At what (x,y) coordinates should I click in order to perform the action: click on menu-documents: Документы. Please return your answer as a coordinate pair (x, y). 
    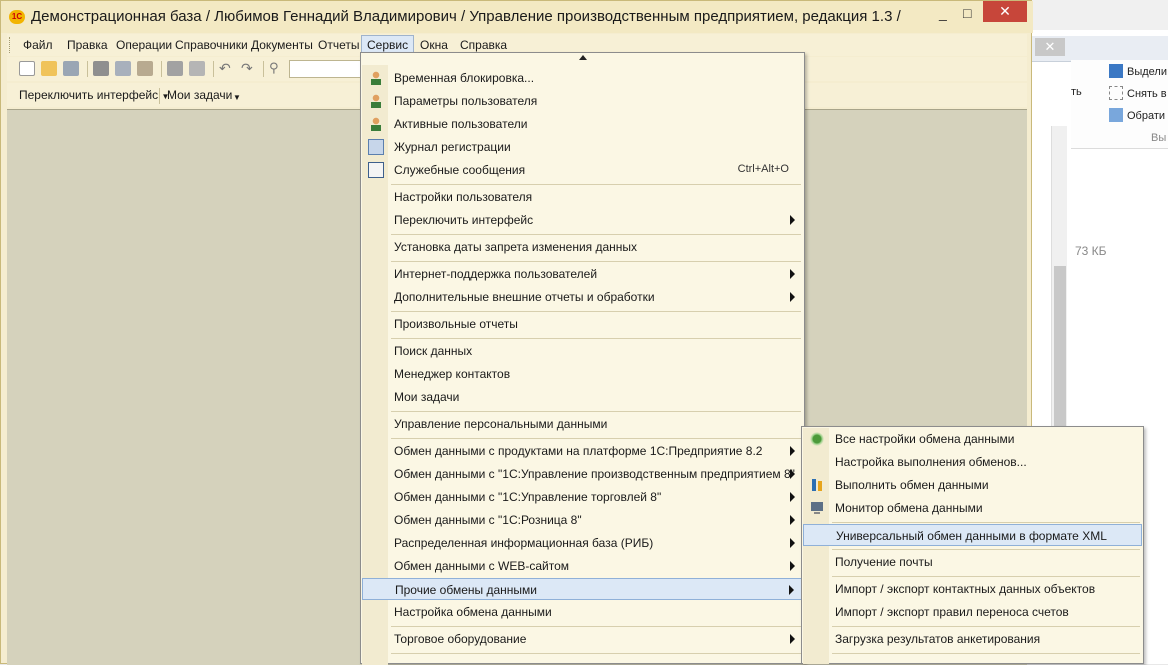
    Looking at the image, I should click on (282, 45).